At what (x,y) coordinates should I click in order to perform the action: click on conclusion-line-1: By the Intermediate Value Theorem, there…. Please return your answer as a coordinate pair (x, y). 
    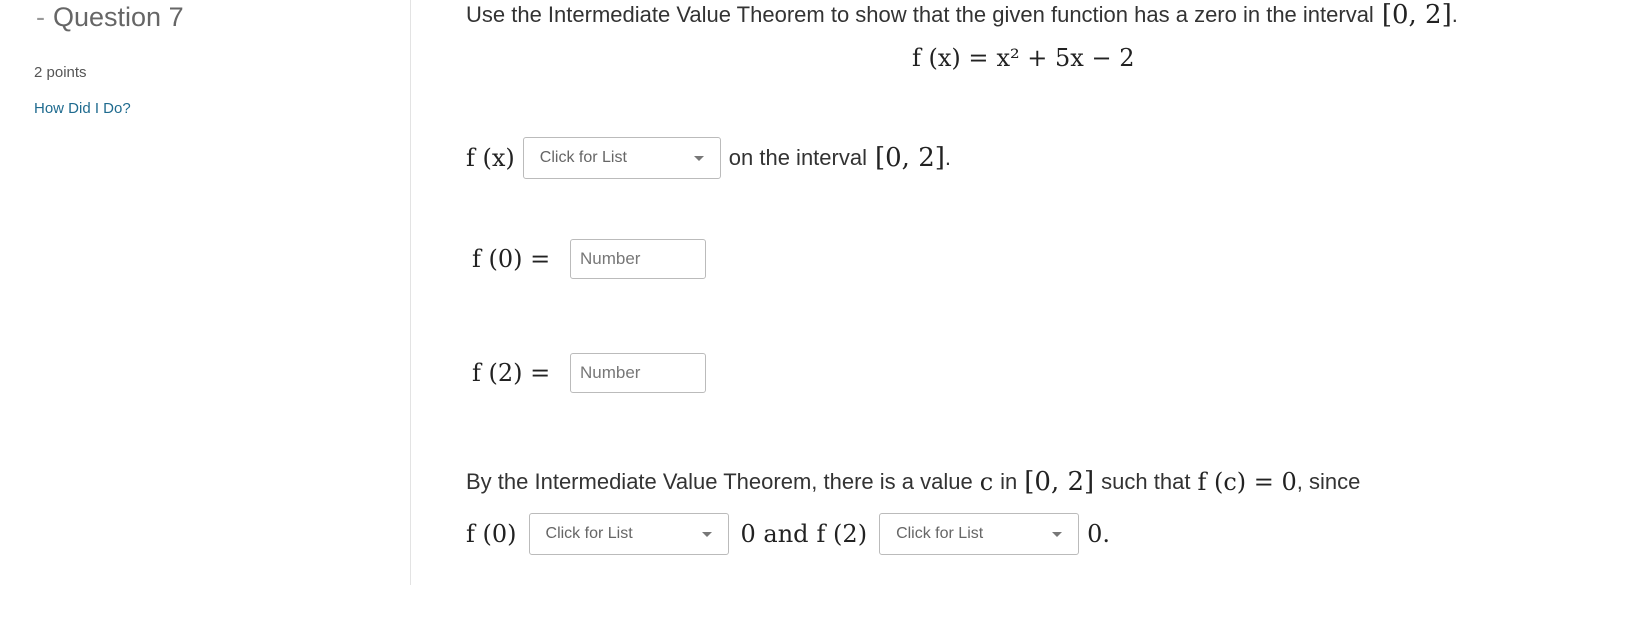
    Looking at the image, I should click on (913, 482).